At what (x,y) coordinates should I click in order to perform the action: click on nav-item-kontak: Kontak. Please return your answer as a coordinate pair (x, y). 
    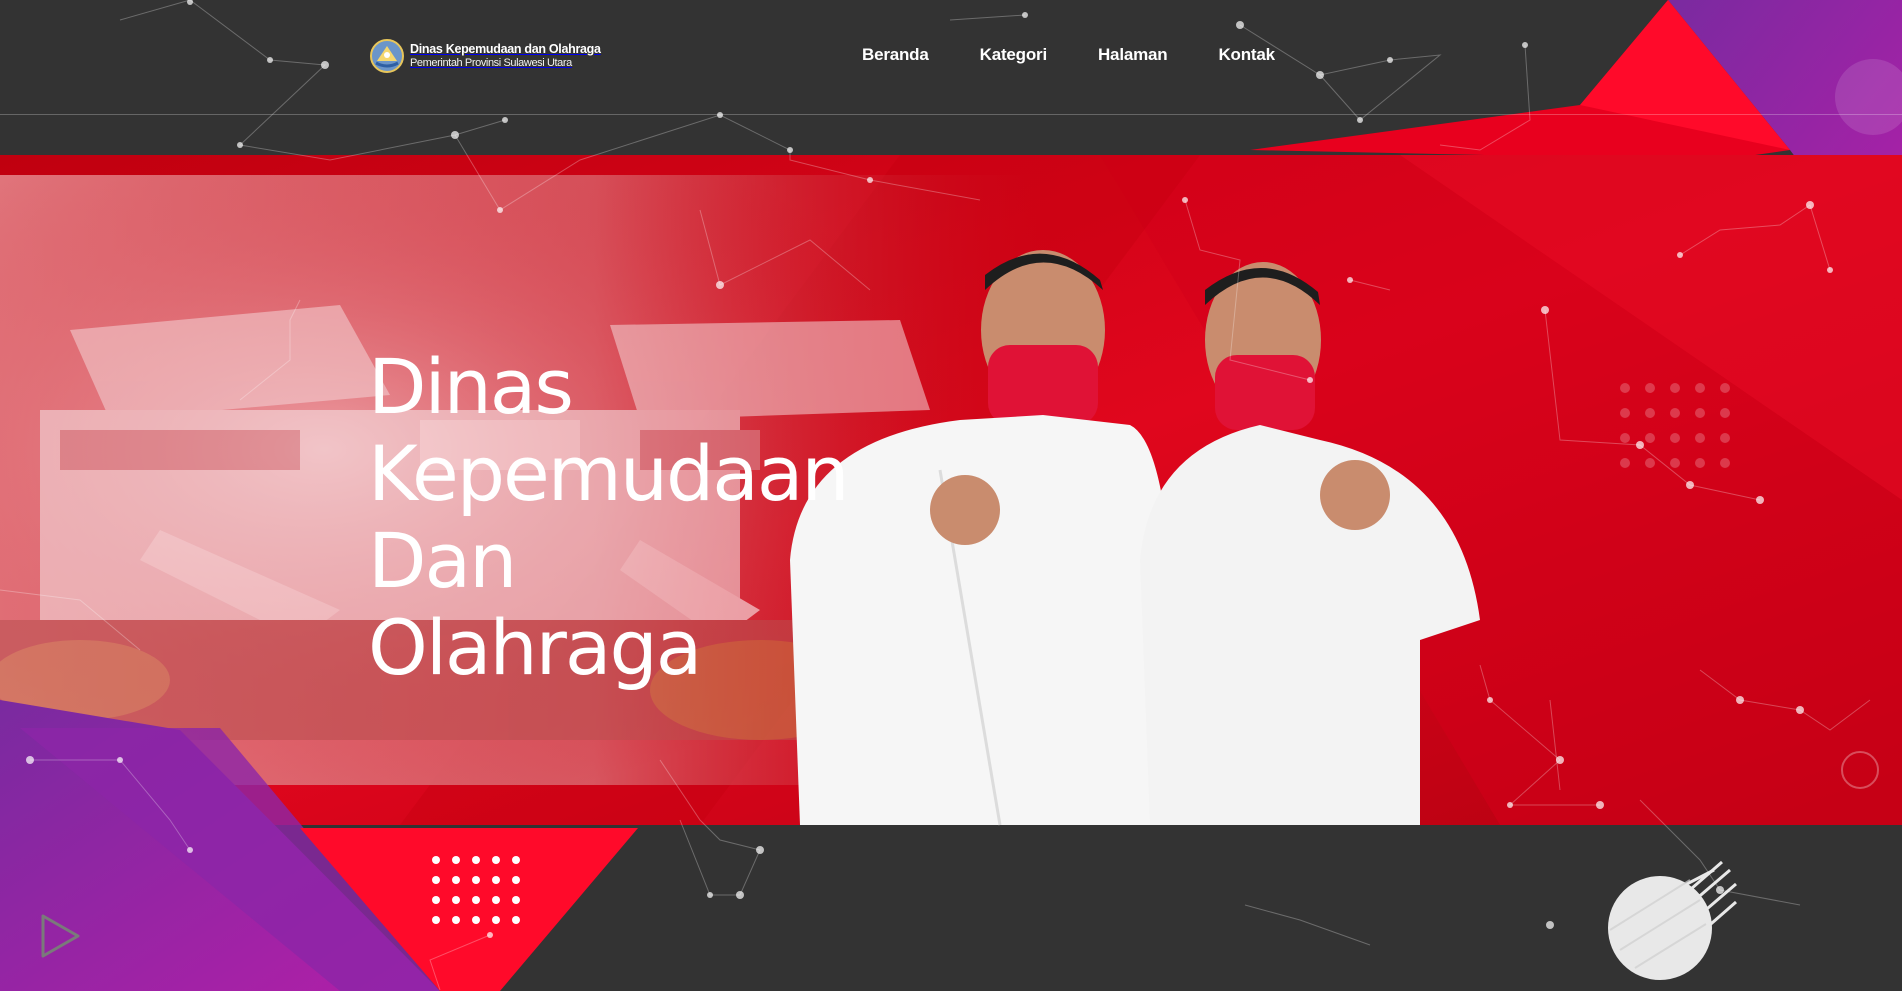
    Looking at the image, I should click on (1246, 55).